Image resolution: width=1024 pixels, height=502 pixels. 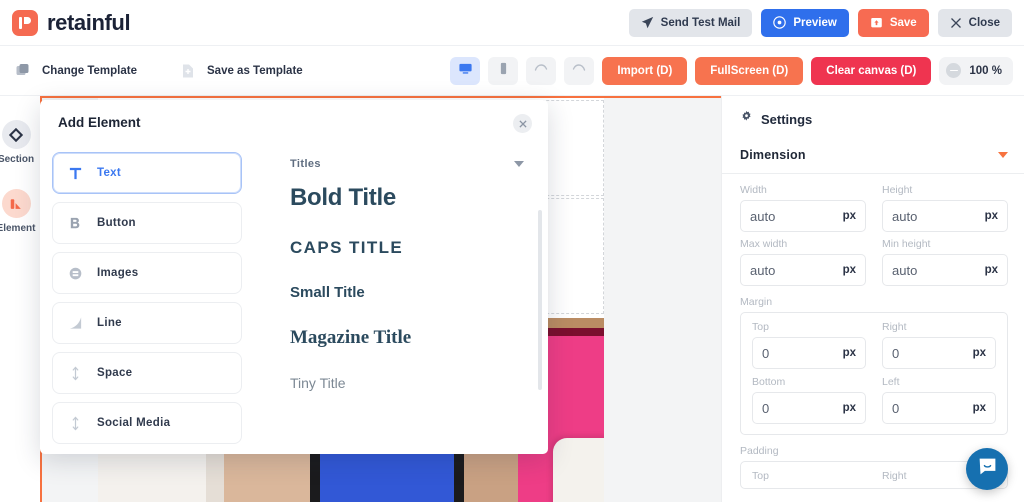 I want to click on clear-canvas-button: Clear canvas (D), so click(x=871, y=70).